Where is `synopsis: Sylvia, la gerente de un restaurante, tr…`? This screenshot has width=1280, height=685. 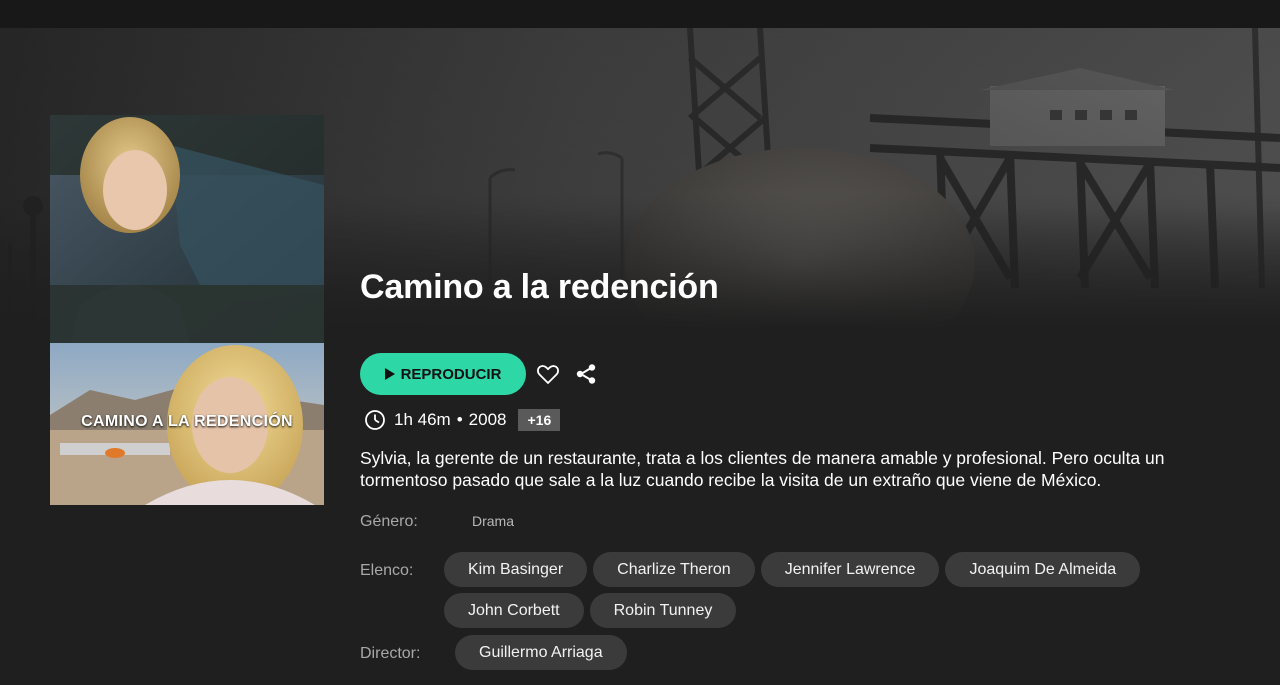
synopsis: Sylvia, la gerente de un restaurante, tr… is located at coordinates (762, 469).